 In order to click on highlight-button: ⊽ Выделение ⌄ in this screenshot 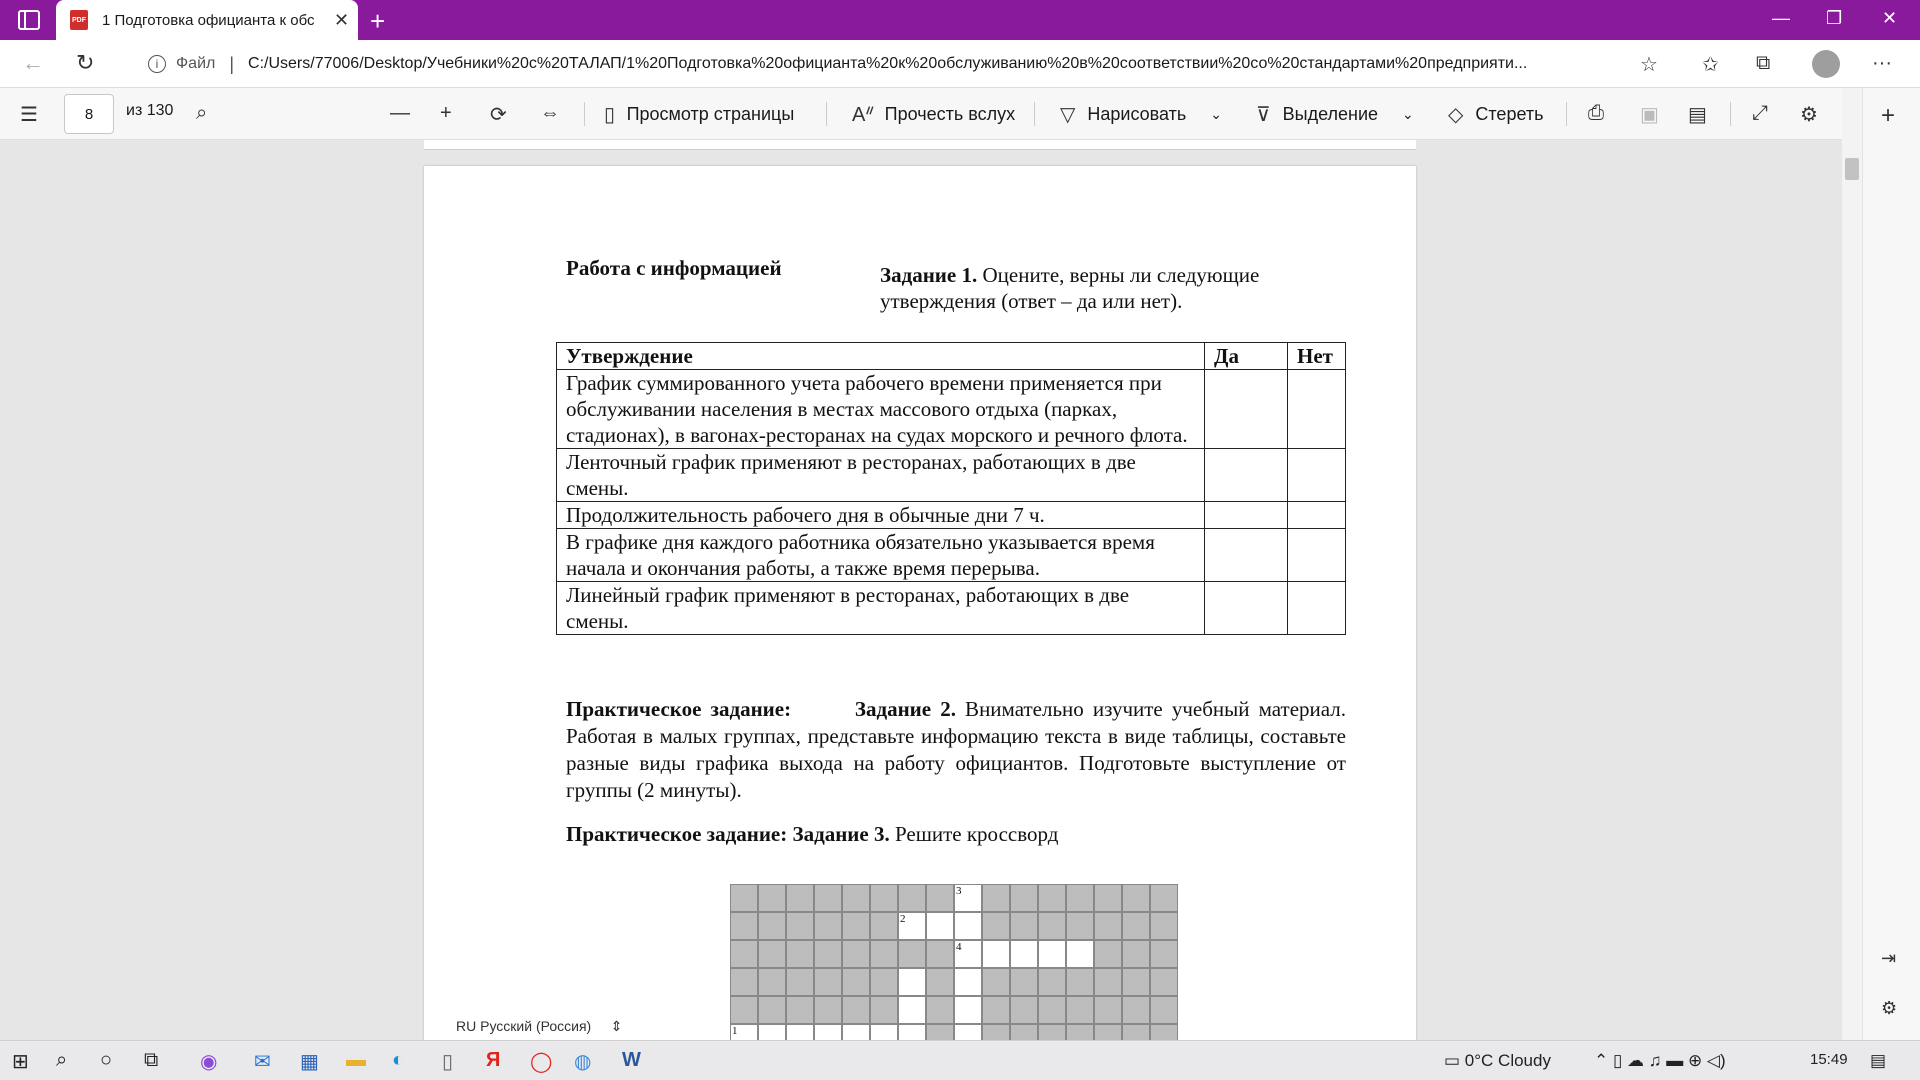, I will do `click(1335, 114)`.